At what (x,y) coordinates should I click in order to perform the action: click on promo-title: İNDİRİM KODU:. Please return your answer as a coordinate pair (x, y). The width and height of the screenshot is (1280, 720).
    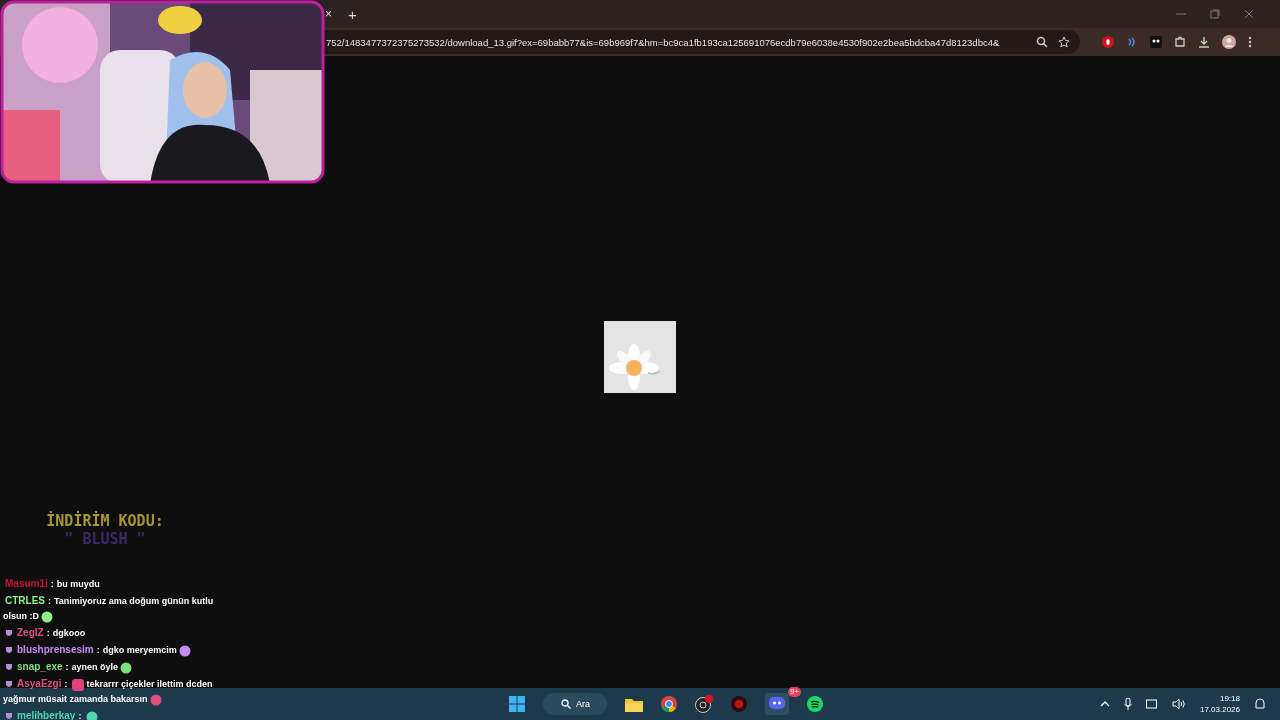
    Looking at the image, I should click on (105, 521).